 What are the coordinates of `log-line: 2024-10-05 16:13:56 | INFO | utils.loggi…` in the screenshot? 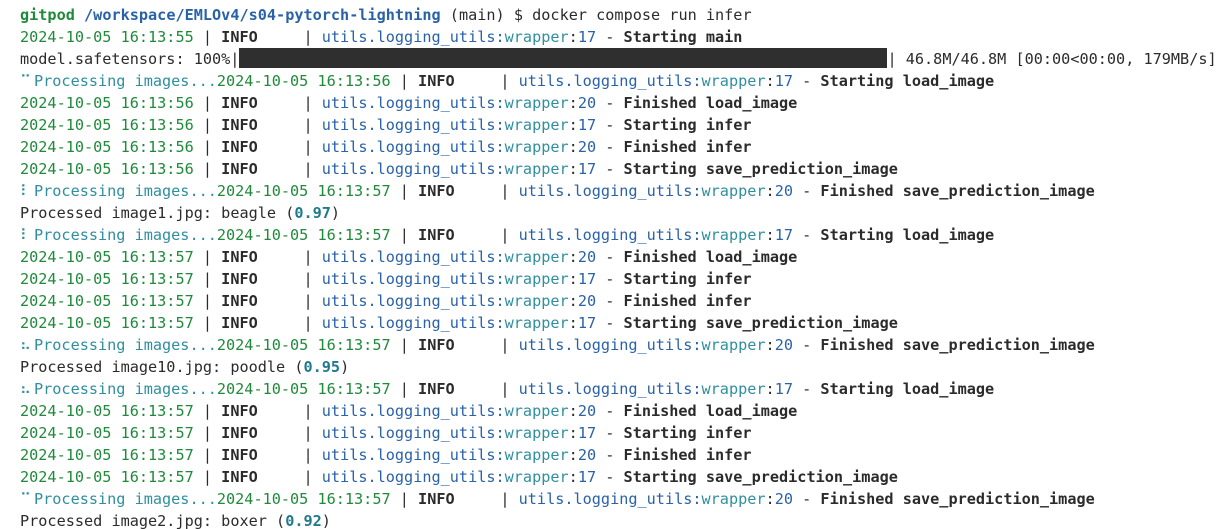 It's located at (408, 103).